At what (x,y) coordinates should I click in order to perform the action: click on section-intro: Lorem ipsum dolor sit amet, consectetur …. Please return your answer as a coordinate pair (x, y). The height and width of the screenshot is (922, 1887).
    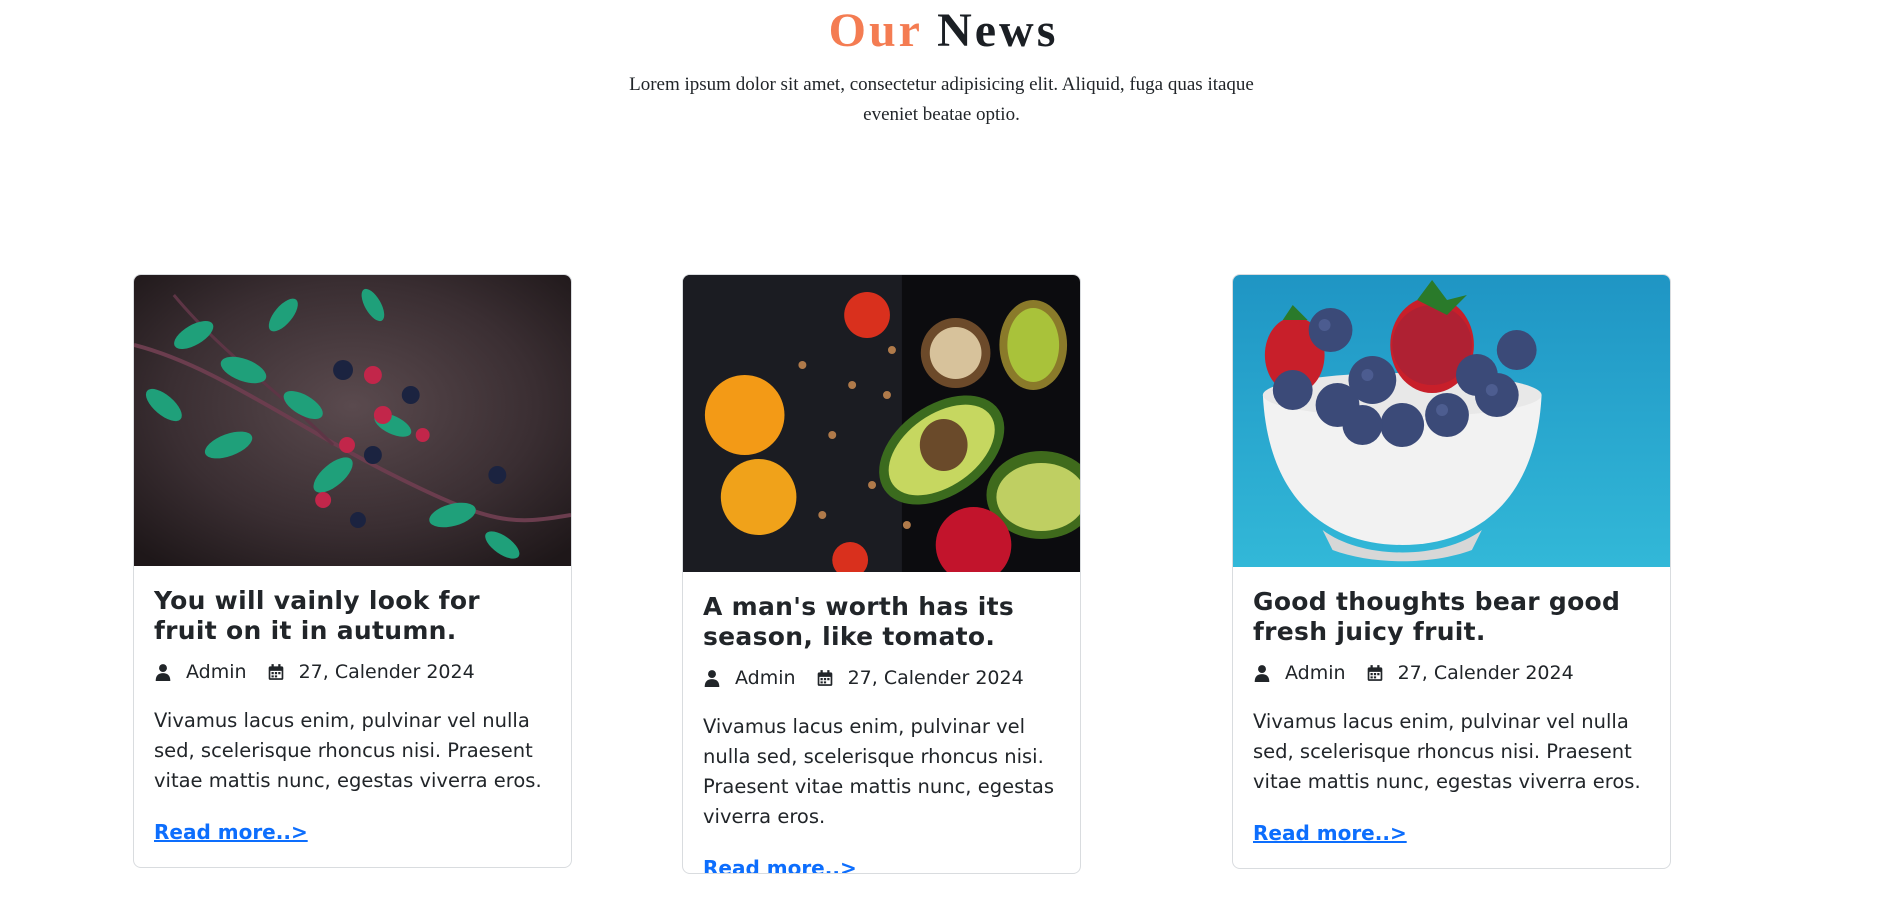
    Looking at the image, I should click on (941, 99).